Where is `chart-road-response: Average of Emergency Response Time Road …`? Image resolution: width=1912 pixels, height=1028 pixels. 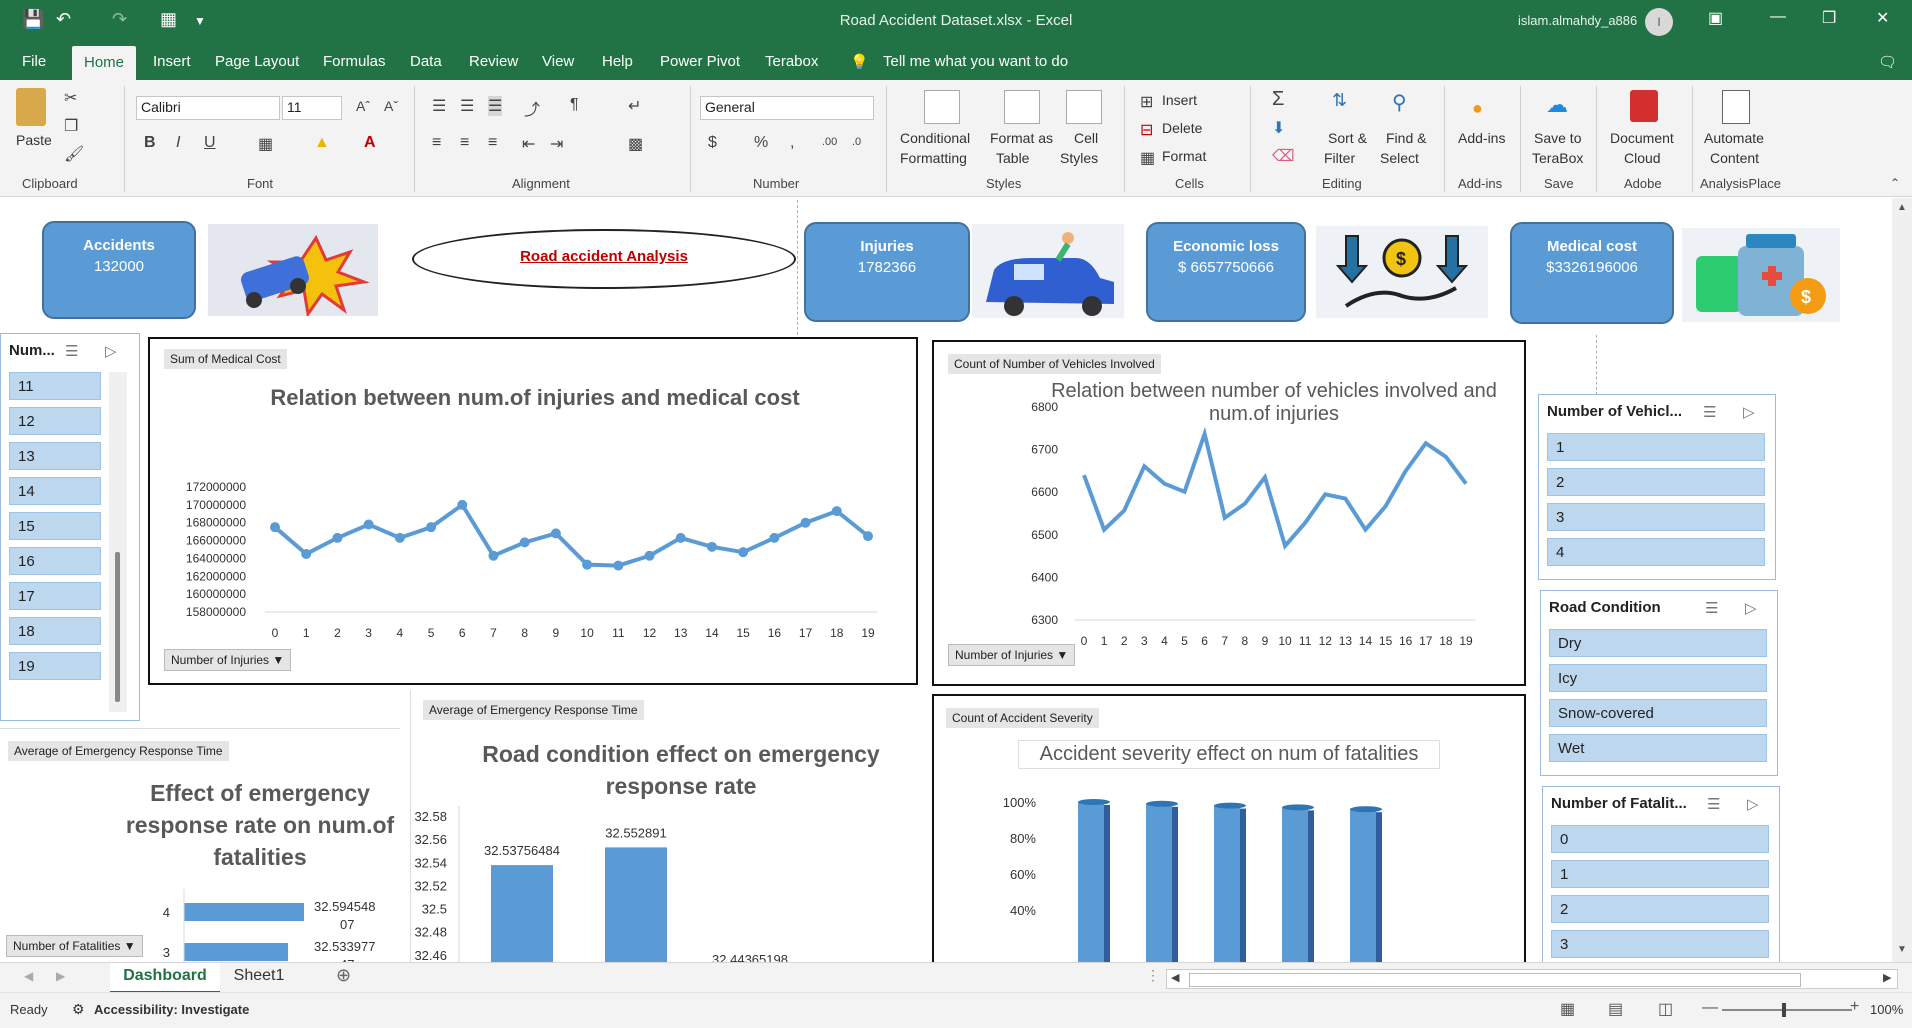 chart-road-response: Average of Emergency Response Time Road … is located at coordinates (670, 826).